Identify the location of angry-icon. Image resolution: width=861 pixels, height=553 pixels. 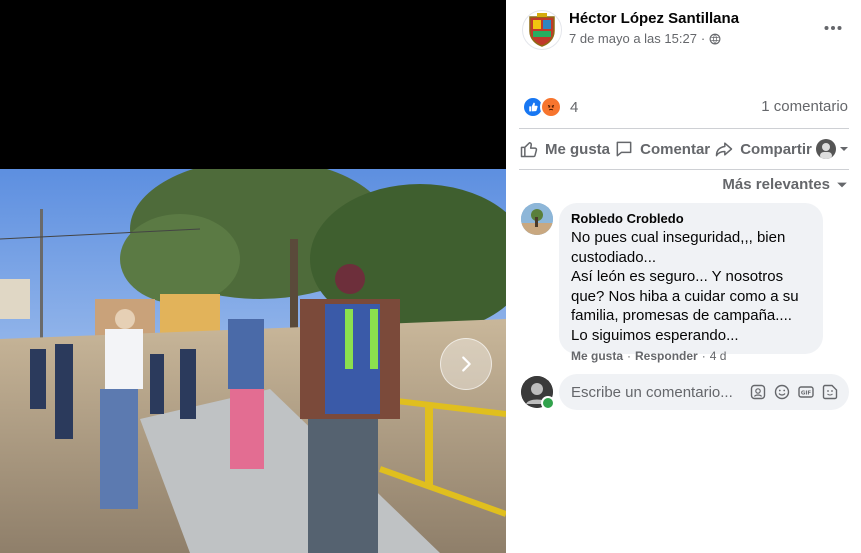
(551, 107).